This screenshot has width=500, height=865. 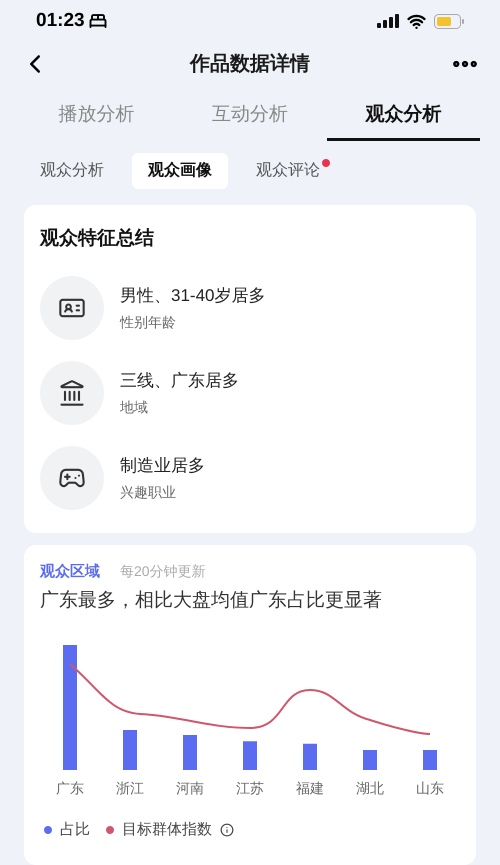 What do you see at coordinates (403, 117) in the screenshot?
I see `tab: 观众分析` at bounding box center [403, 117].